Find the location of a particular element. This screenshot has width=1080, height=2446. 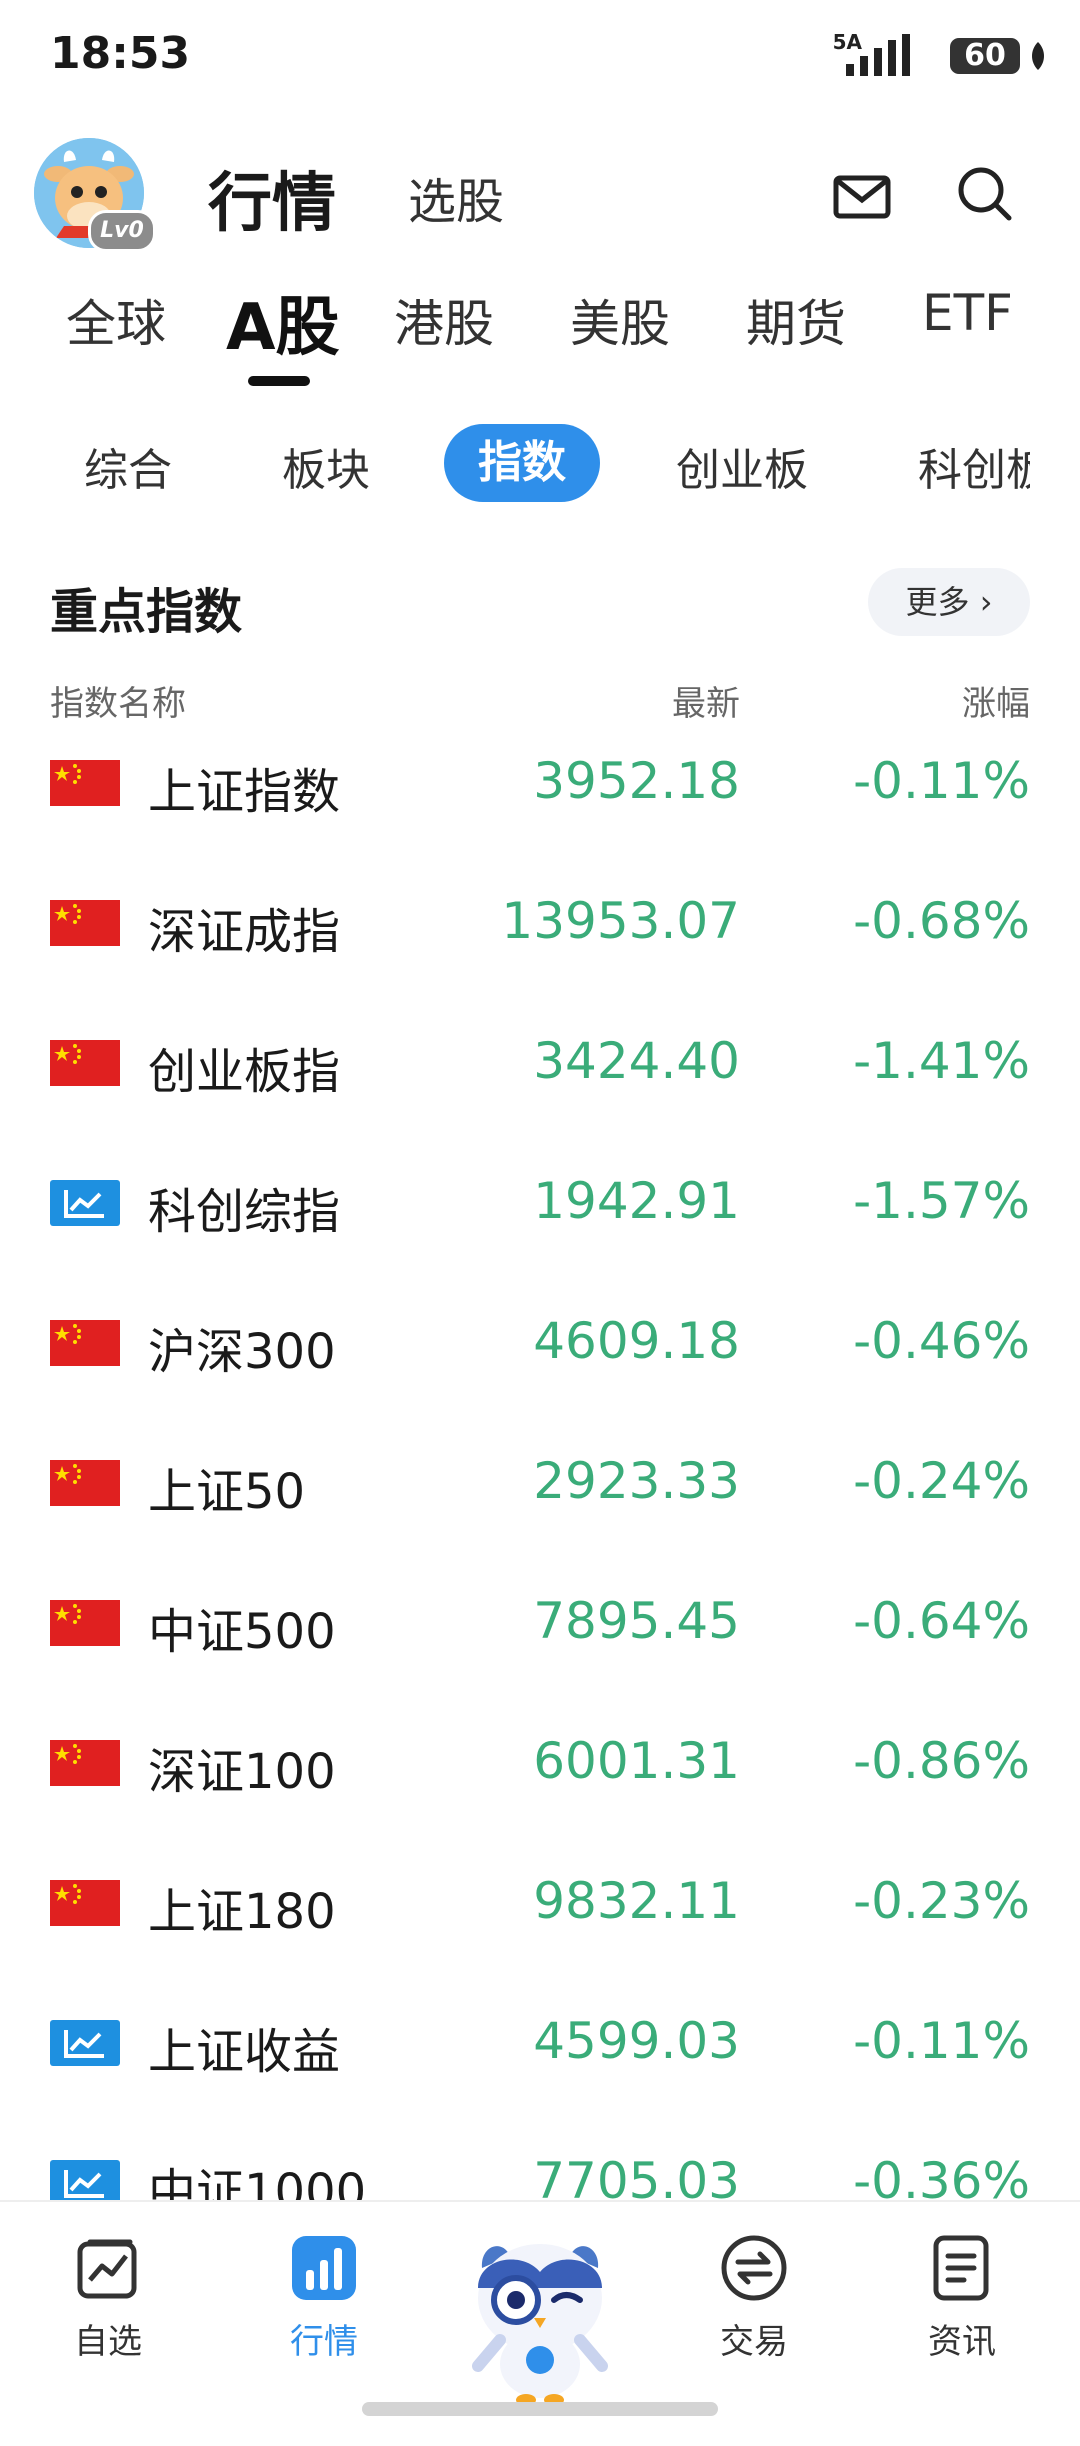

index-name: 上证180 is located at coordinates (242, 1912).